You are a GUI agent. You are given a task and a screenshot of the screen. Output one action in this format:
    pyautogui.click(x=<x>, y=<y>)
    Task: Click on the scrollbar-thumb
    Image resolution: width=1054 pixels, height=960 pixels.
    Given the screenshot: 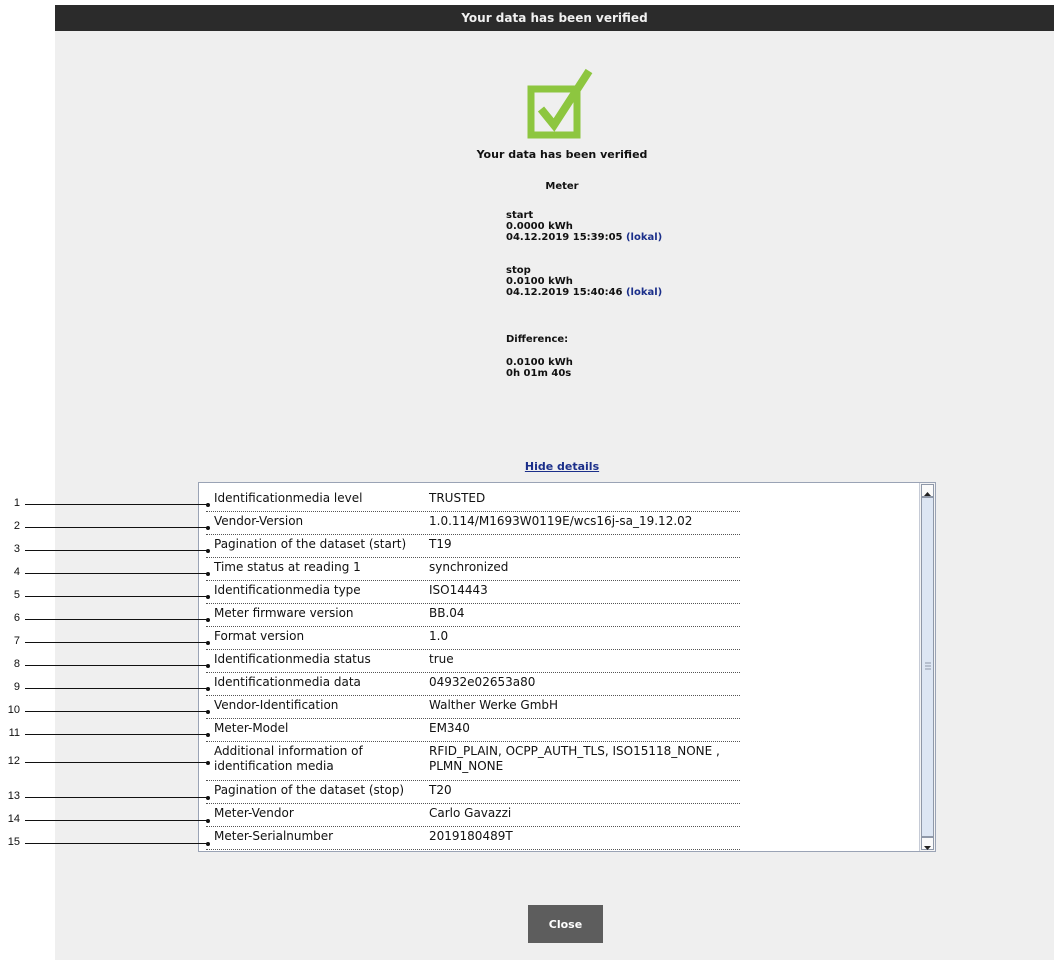 What is the action you would take?
    pyautogui.click(x=927, y=667)
    